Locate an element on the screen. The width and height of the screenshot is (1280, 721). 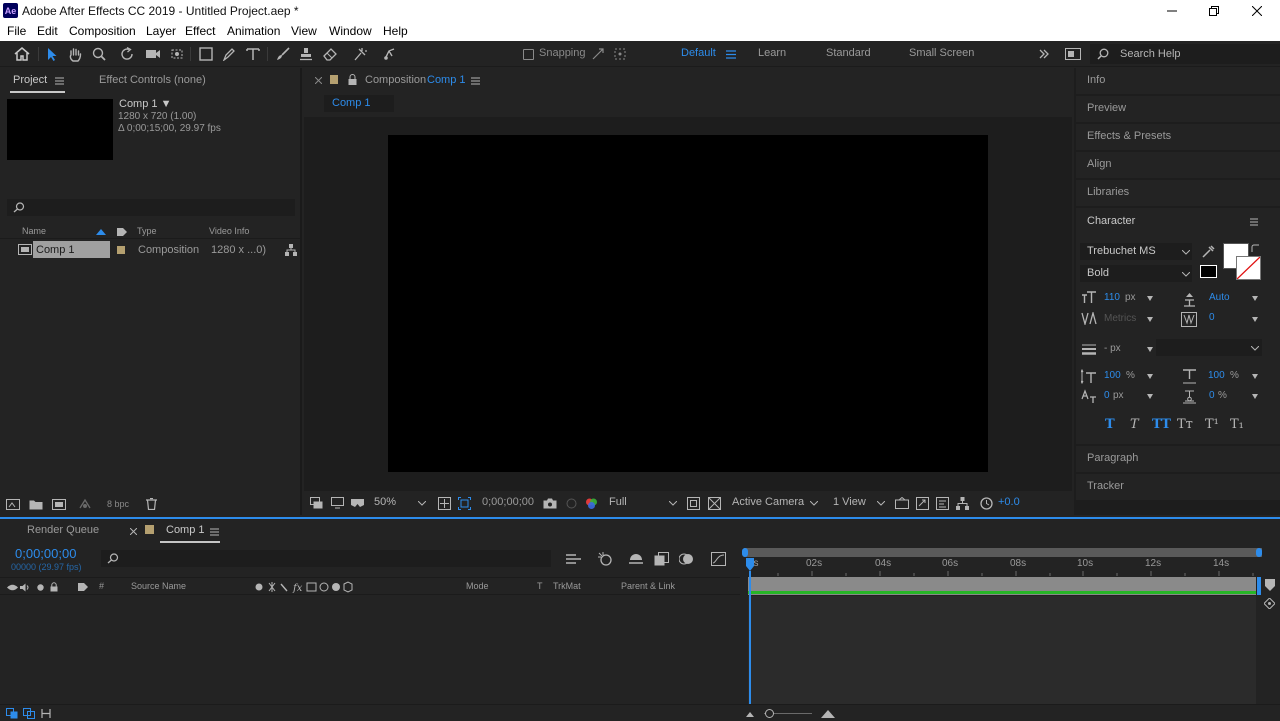
tab-project: Project is located at coordinates (30, 80).